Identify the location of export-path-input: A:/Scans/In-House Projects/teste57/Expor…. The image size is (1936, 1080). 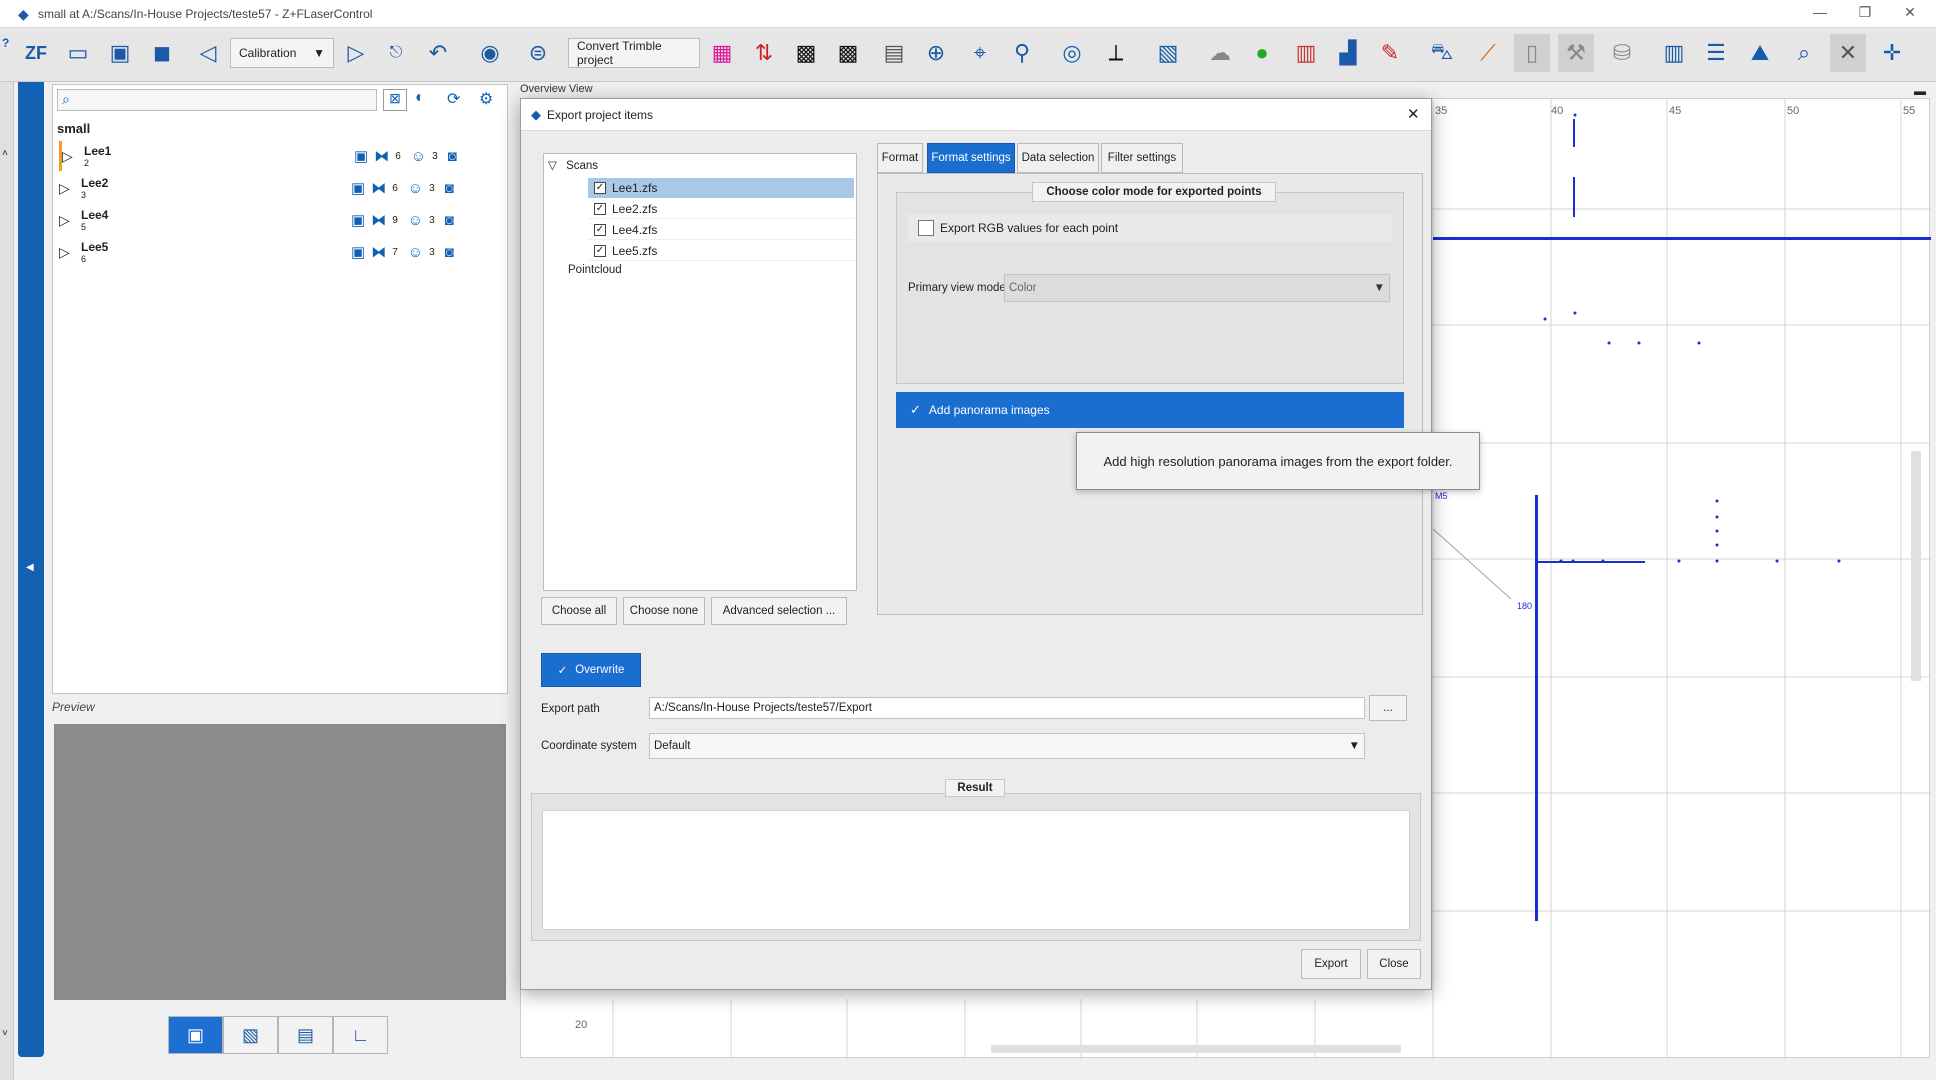
(1007, 708).